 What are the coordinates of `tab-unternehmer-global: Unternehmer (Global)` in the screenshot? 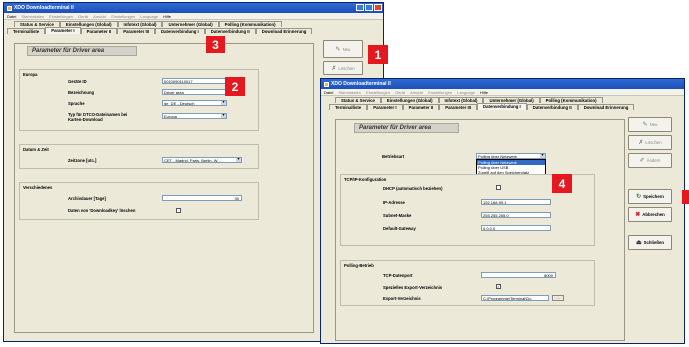 It's located at (190, 24).